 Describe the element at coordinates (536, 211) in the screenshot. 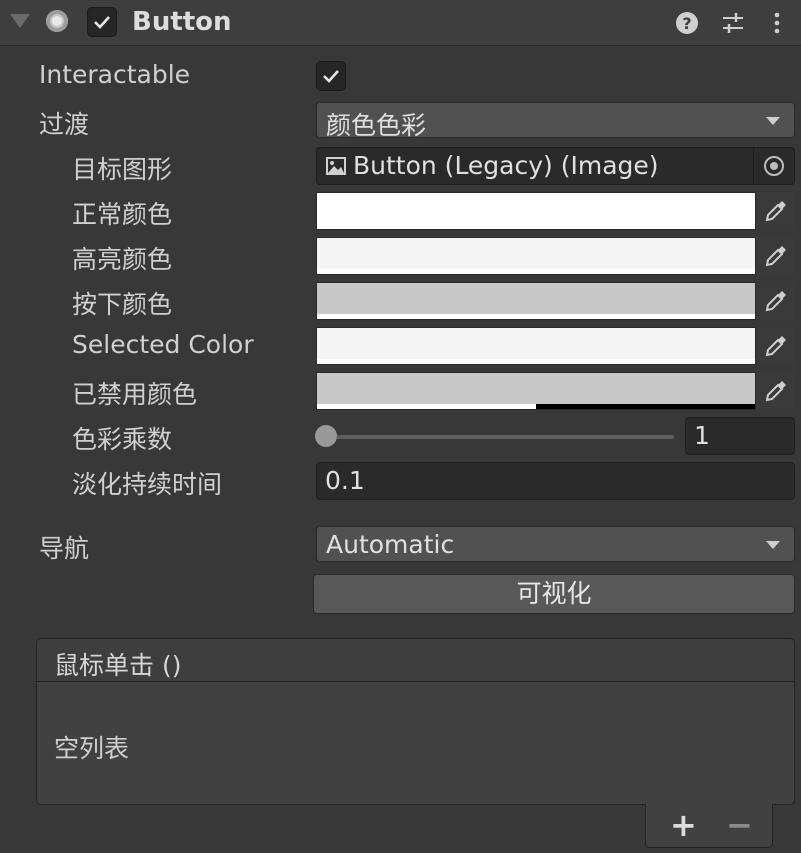

I see `normal-color-swatch` at that location.